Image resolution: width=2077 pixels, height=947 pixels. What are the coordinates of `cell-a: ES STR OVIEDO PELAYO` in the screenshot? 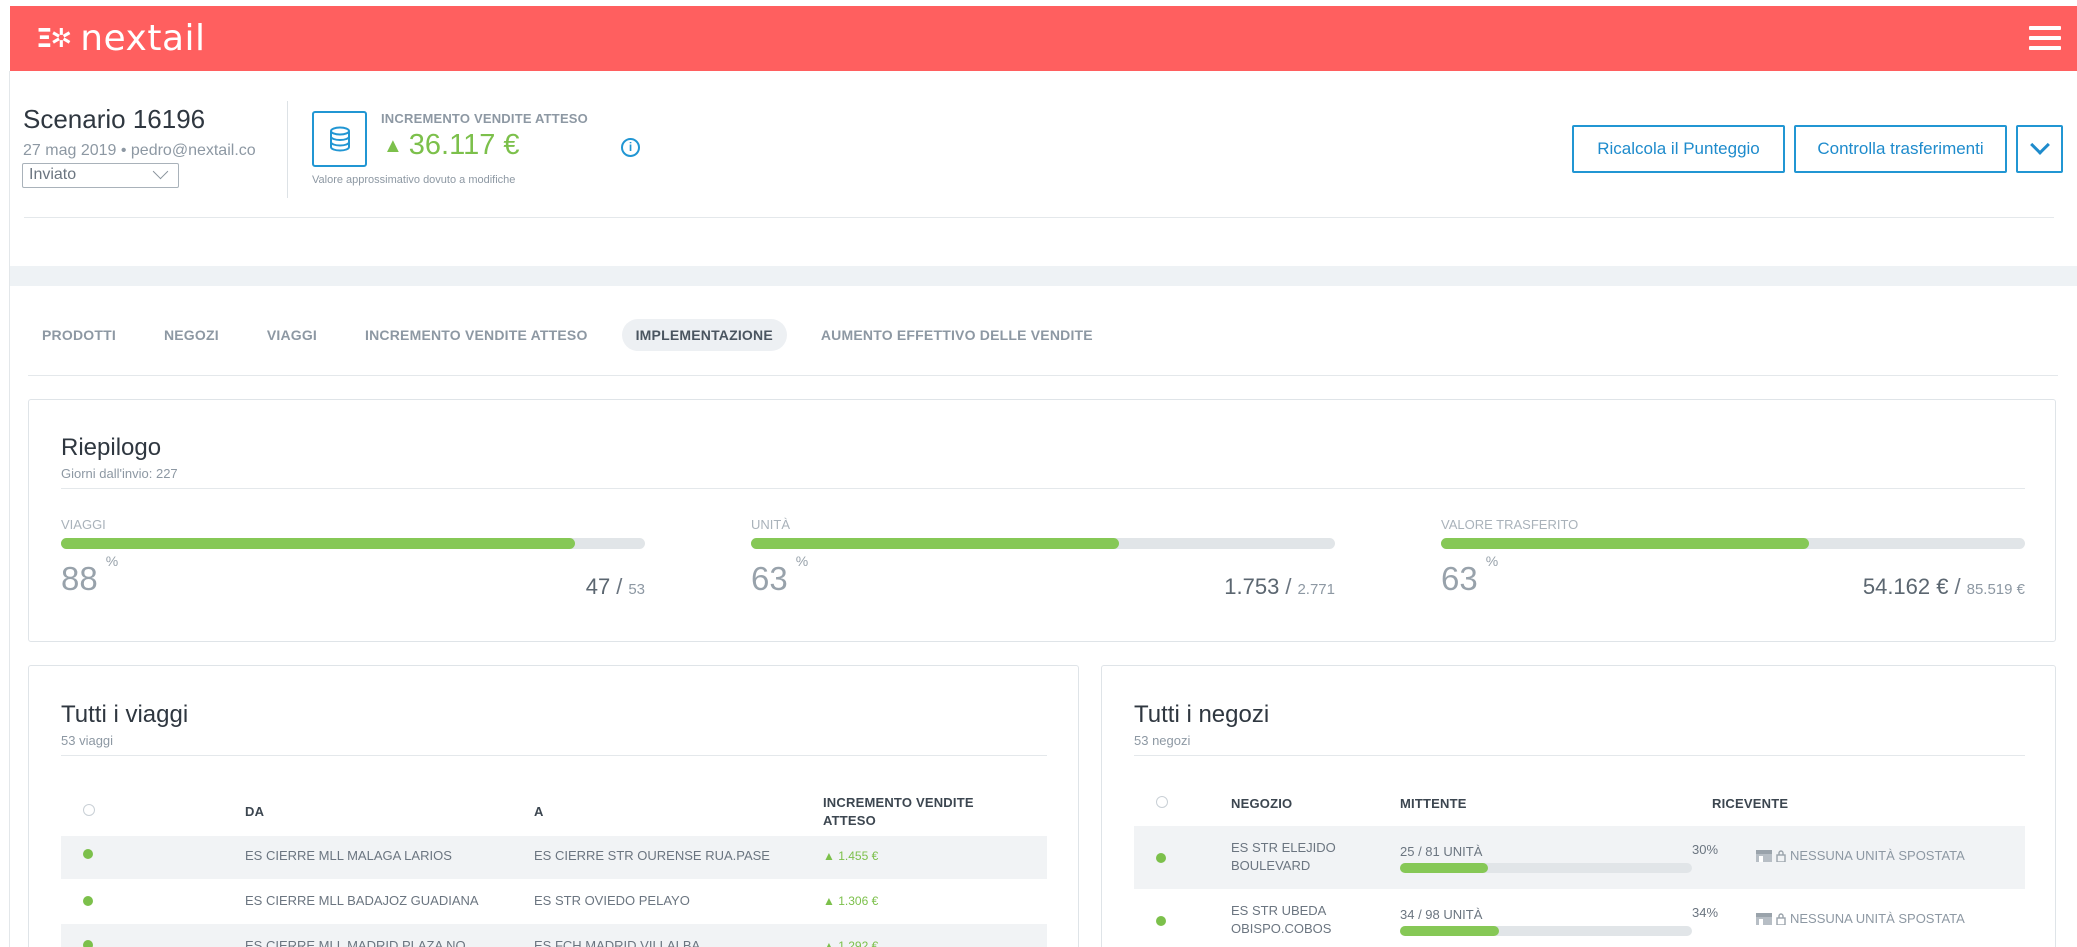 It's located at (612, 900).